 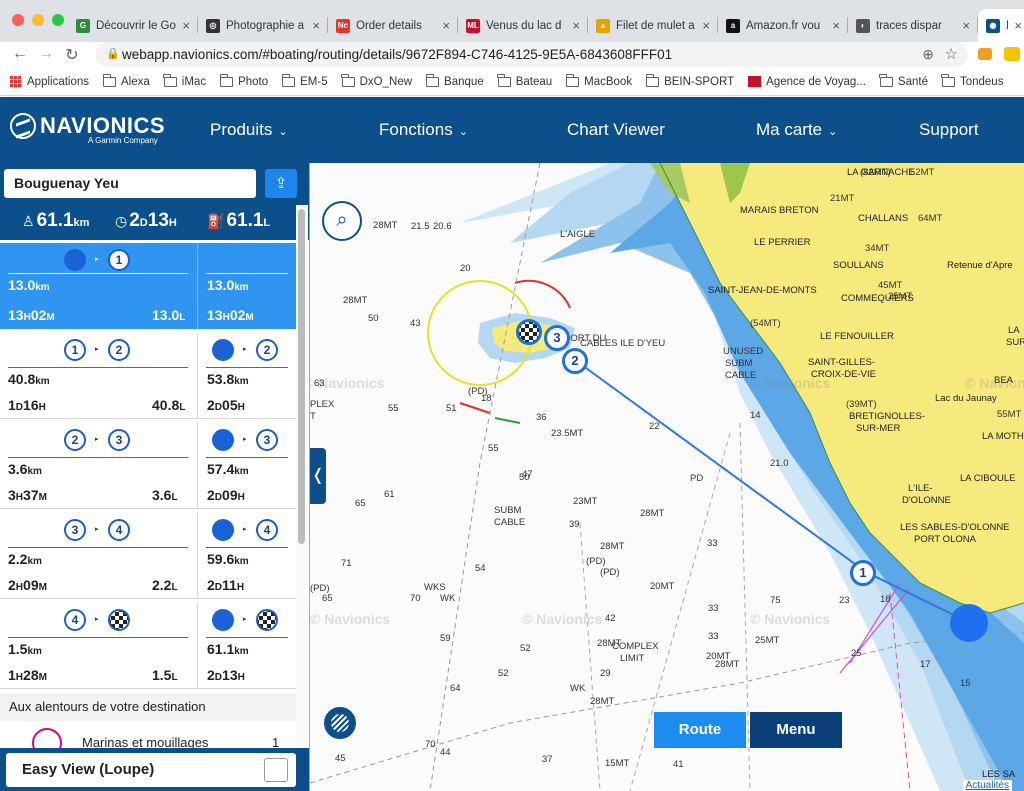 What do you see at coordinates (276, 770) in the screenshot?
I see `easy-view-checkbox` at bounding box center [276, 770].